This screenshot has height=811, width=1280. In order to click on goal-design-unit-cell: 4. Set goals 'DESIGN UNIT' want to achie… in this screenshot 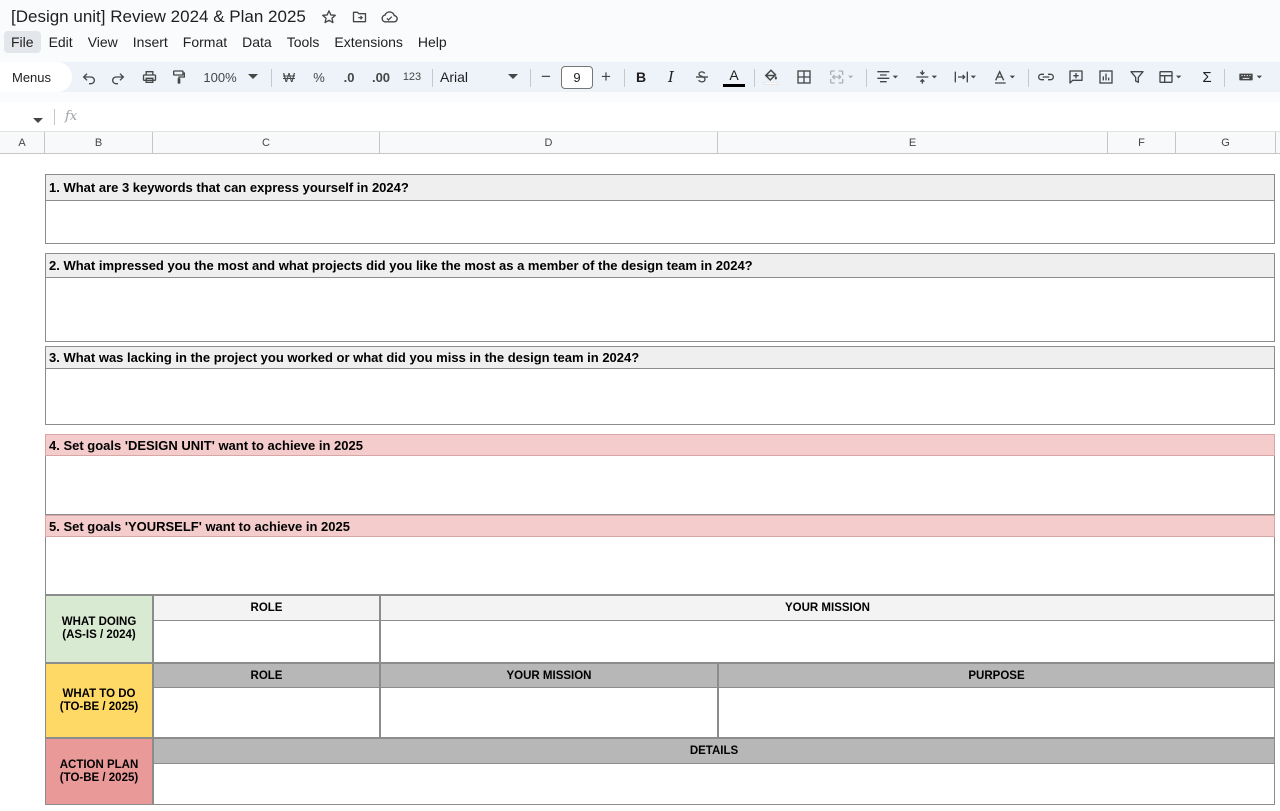, I will do `click(660, 445)`.